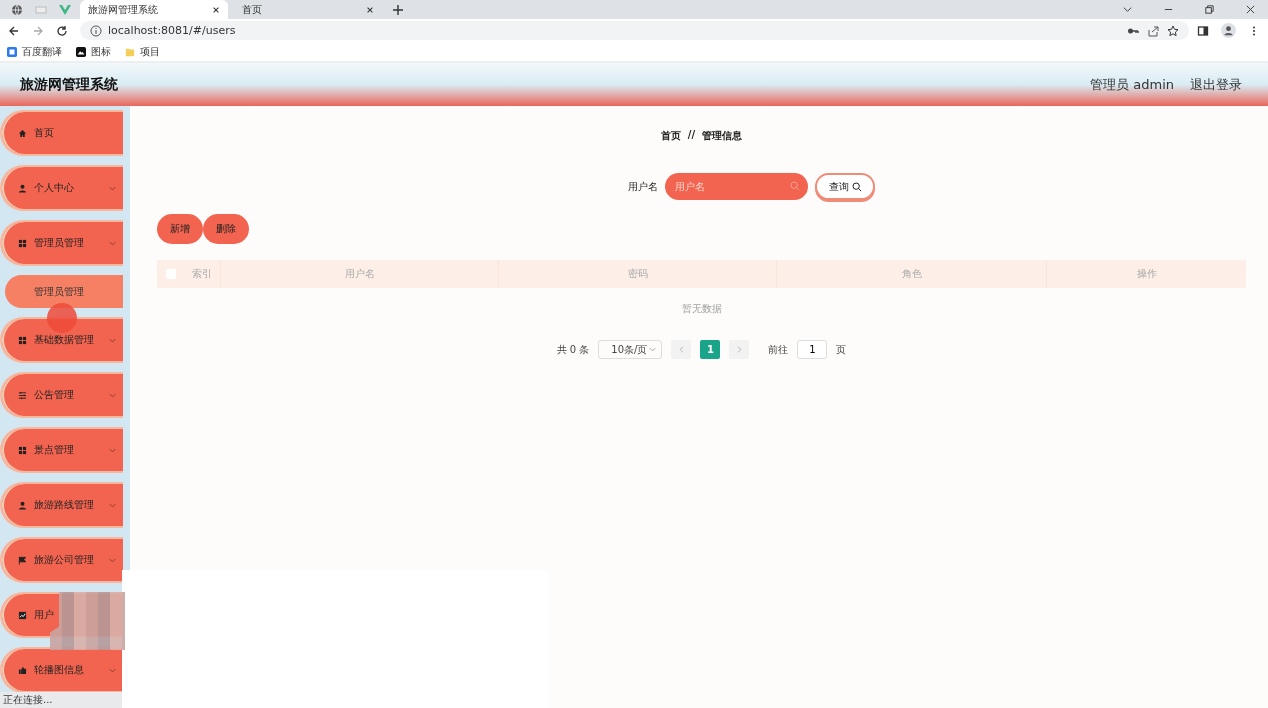 This screenshot has width=1268, height=708. Describe the element at coordinates (61, 243) in the screenshot. I see `menu-item: 管理员管理` at that location.